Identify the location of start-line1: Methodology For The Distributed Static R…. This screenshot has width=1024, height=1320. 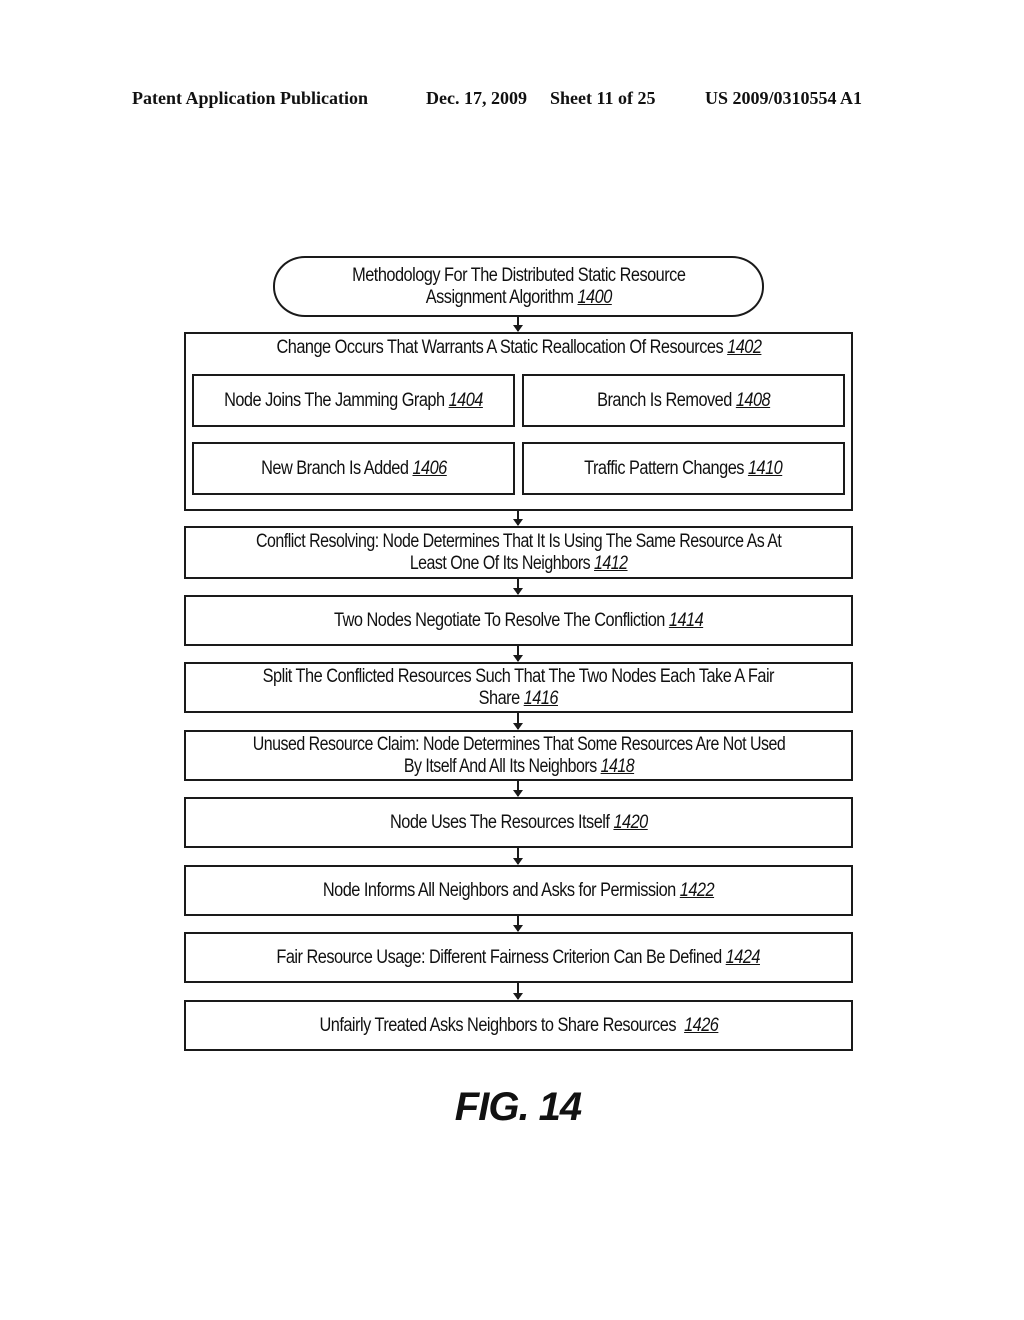
(518, 275).